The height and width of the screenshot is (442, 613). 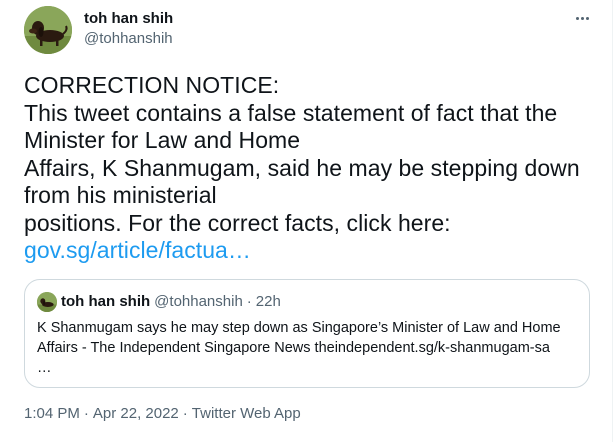 What do you see at coordinates (577, 18) in the screenshot?
I see `more-horizontal-icon` at bounding box center [577, 18].